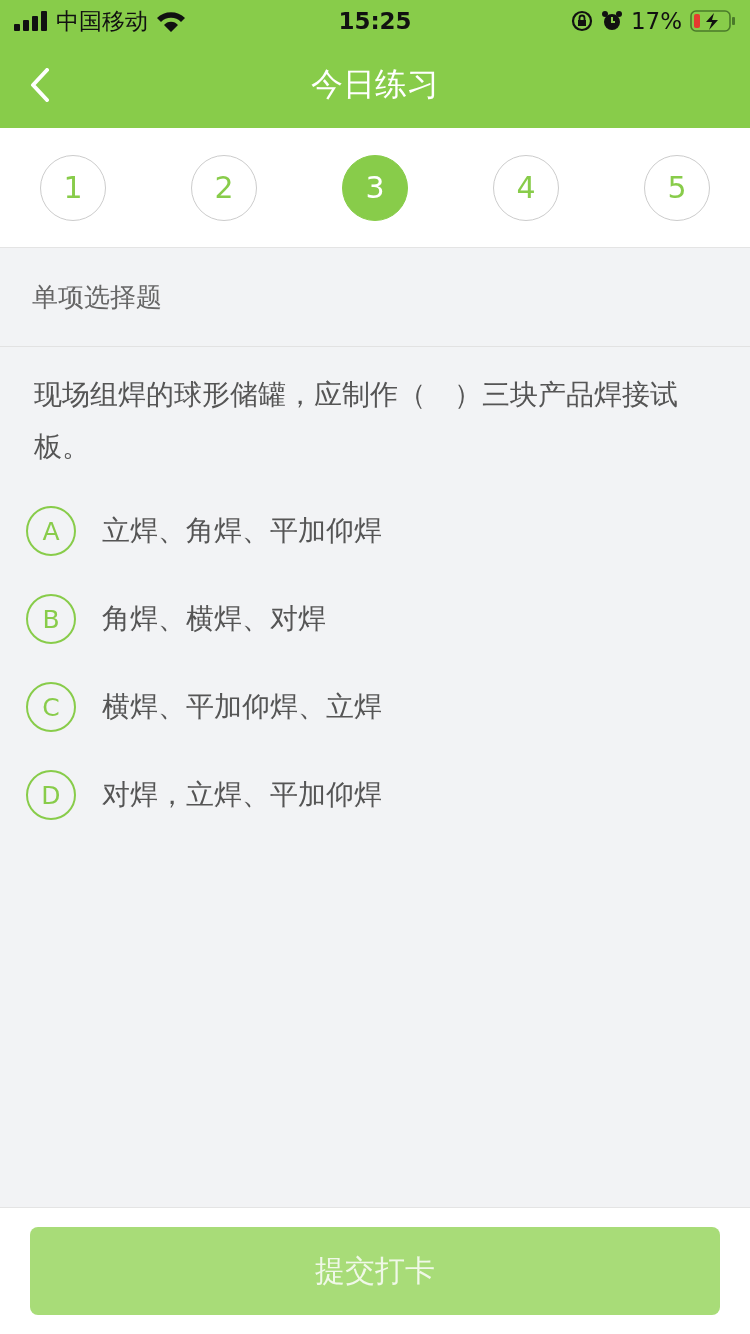  I want to click on back-icon, so click(40, 85).